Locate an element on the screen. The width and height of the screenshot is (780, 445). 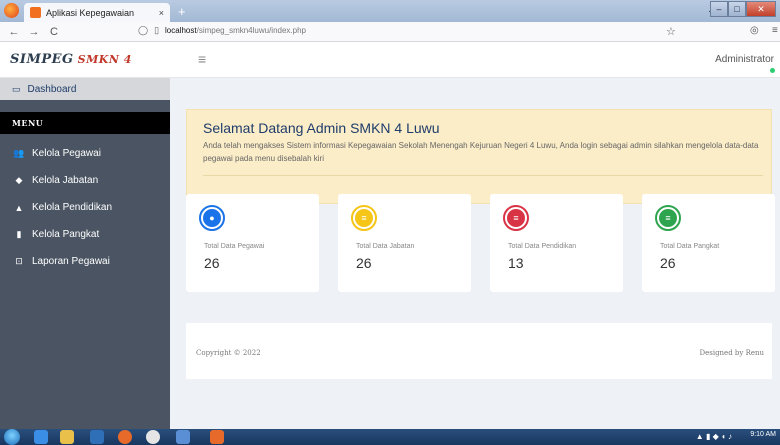
stat-card-pangkat: ≡ Total Data Pangkat 26 is located at coordinates (708, 243).